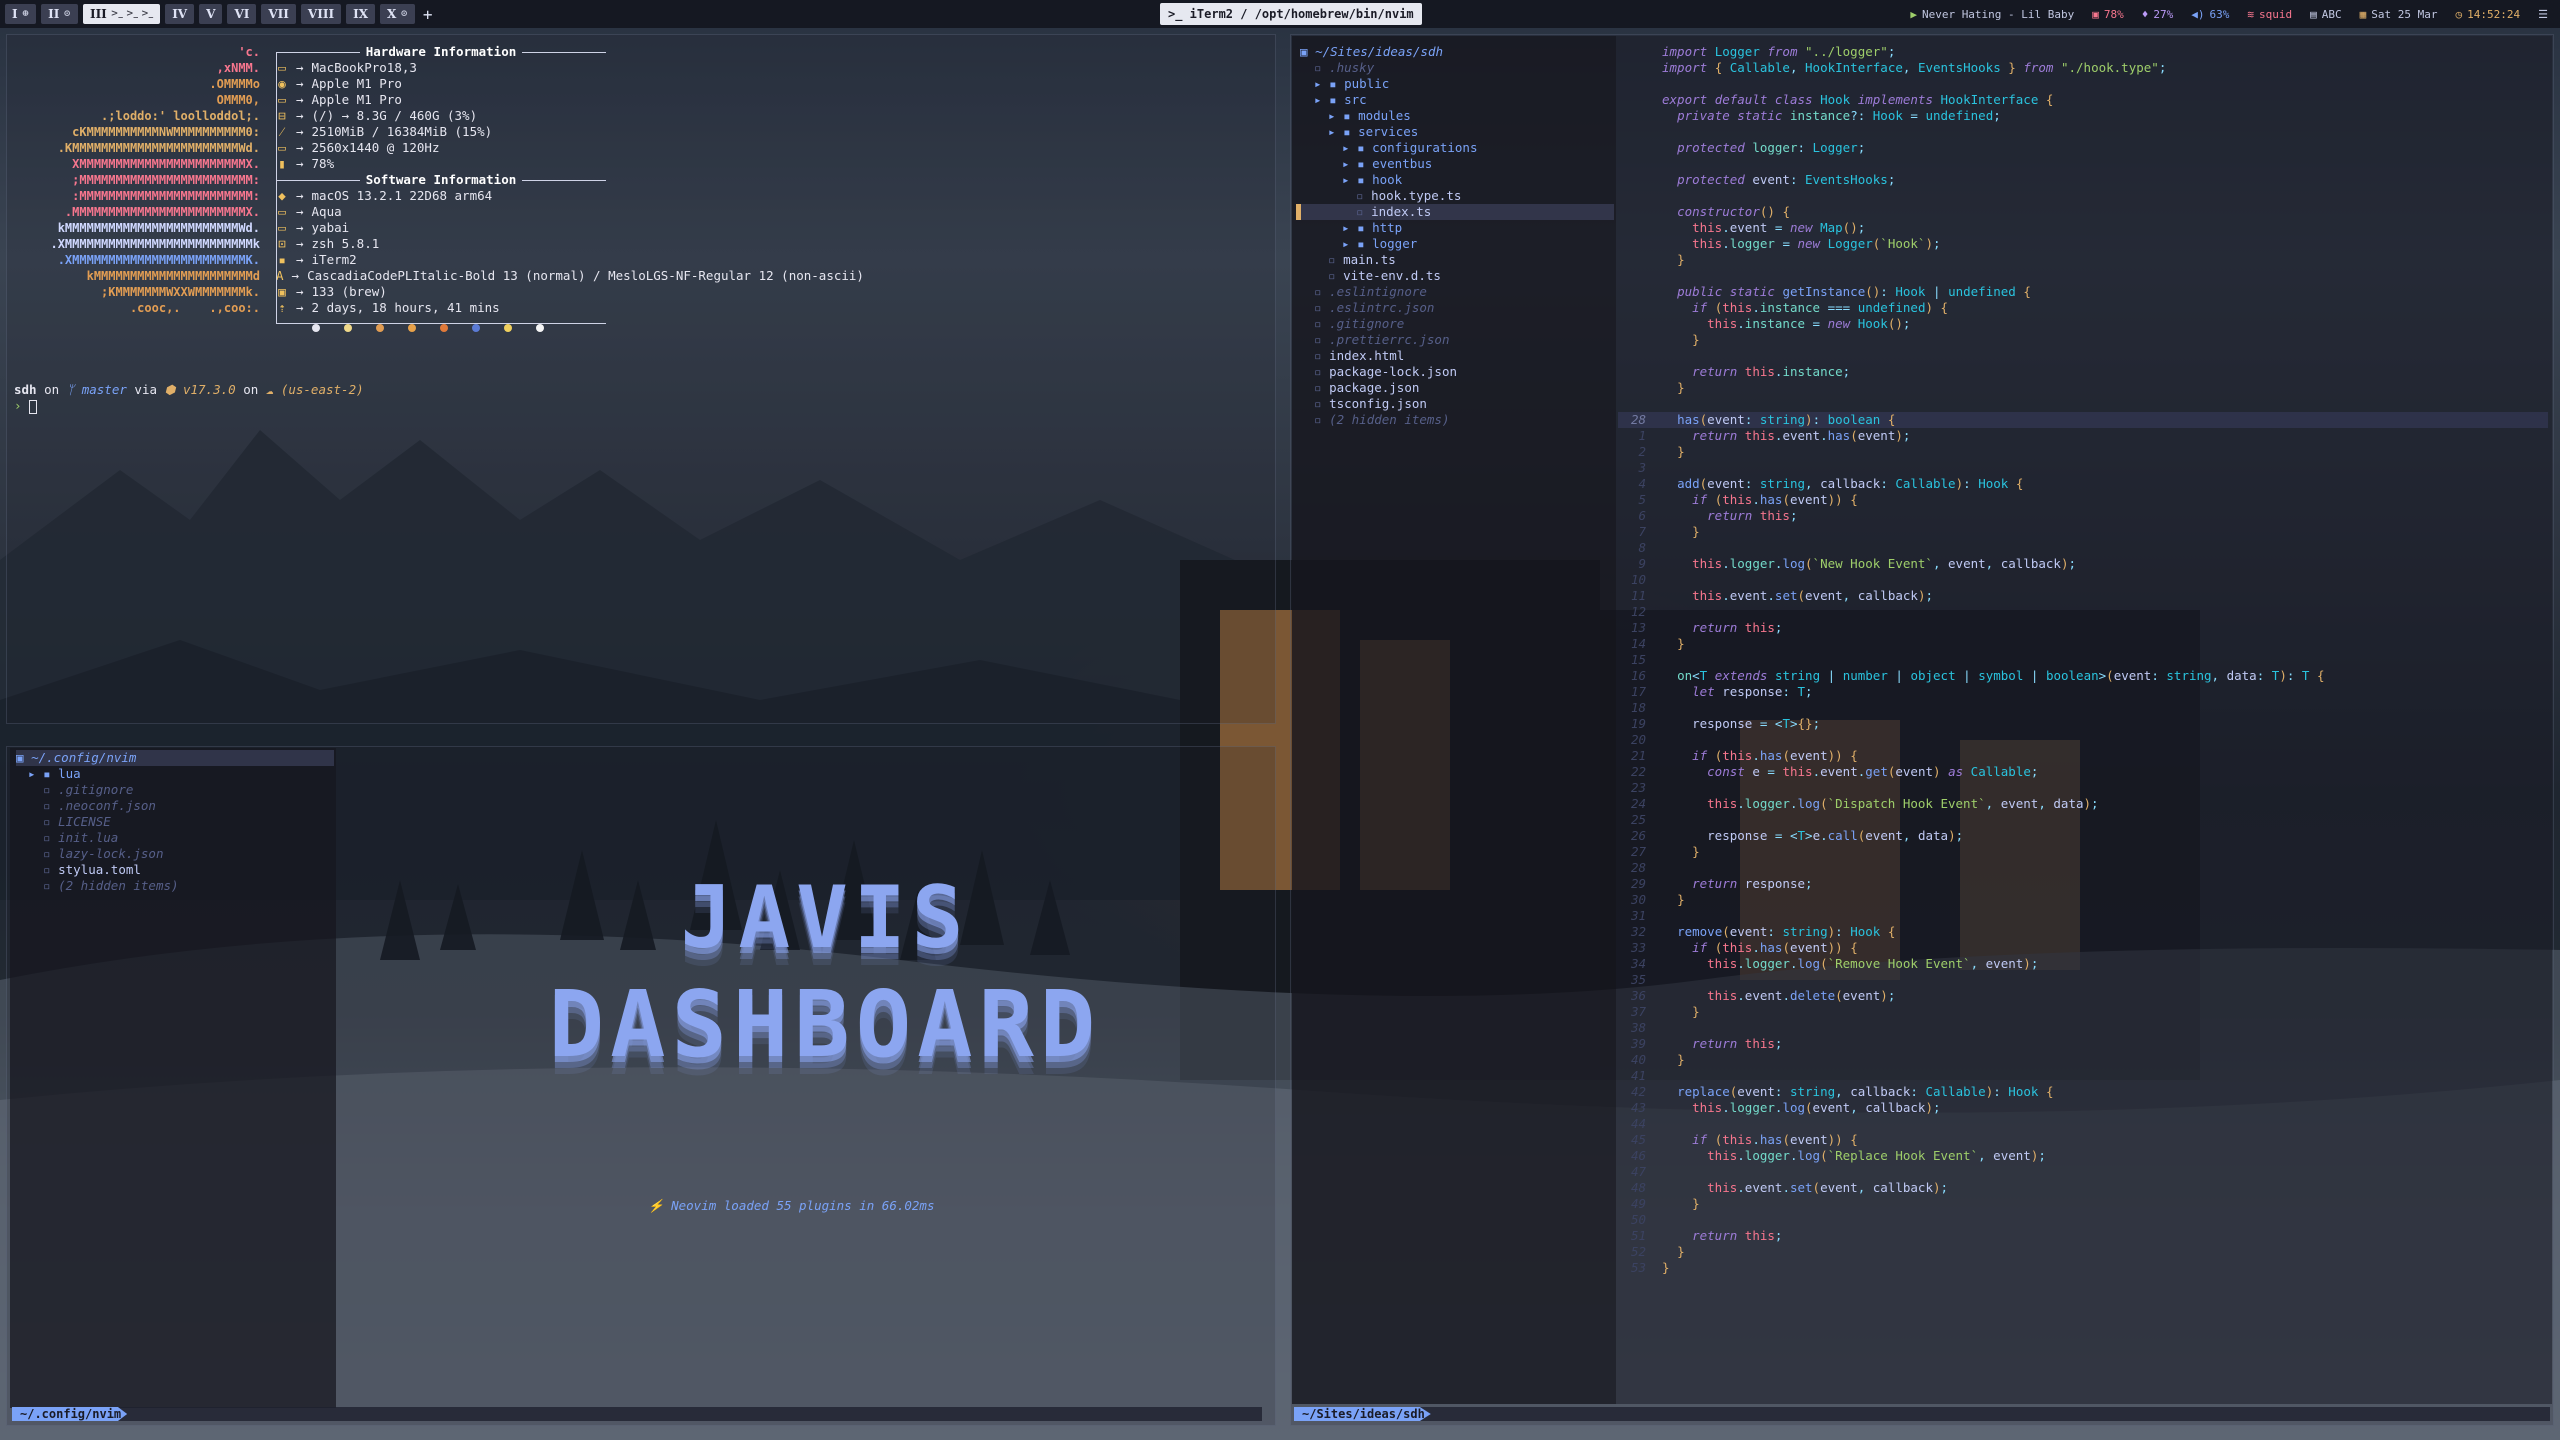 Image resolution: width=2560 pixels, height=1440 pixels. Describe the element at coordinates (1457, 196) in the screenshot. I see `tree-item: ▫ hook.type.ts` at that location.